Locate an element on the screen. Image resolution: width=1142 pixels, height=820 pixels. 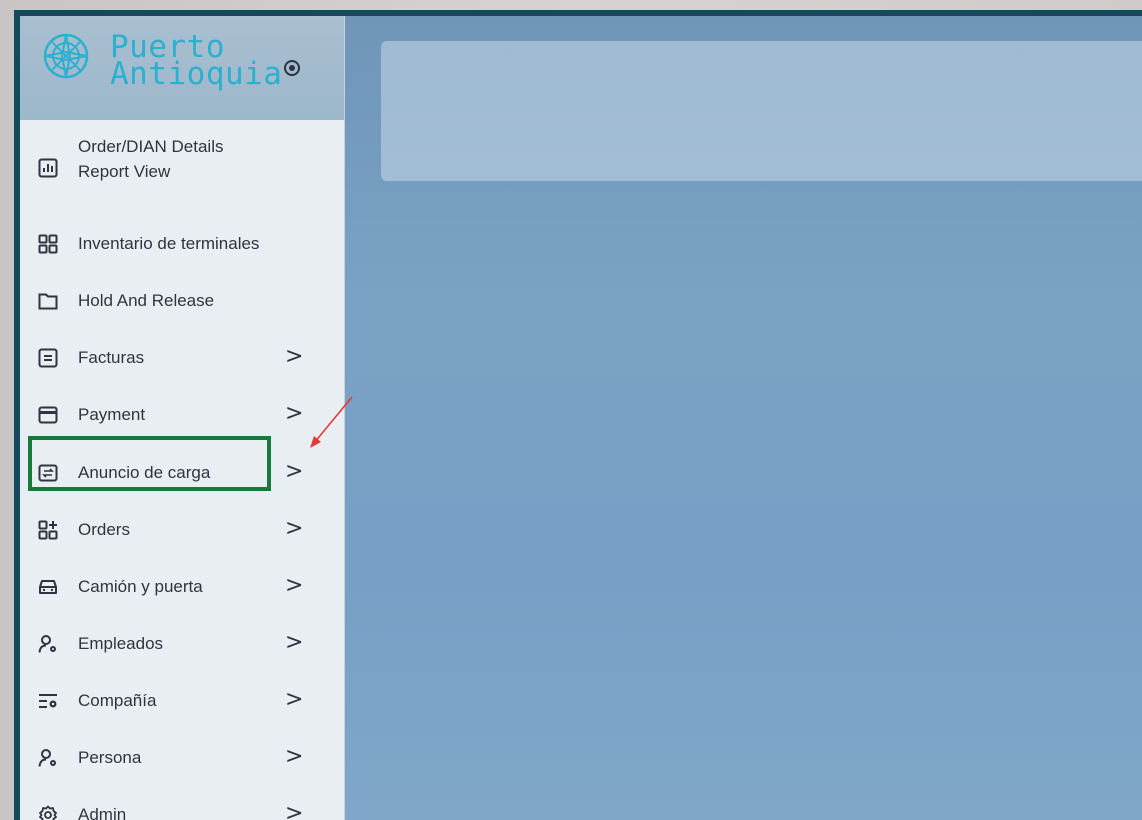
sidebar-item-label: Empleados is located at coordinates (121, 643).